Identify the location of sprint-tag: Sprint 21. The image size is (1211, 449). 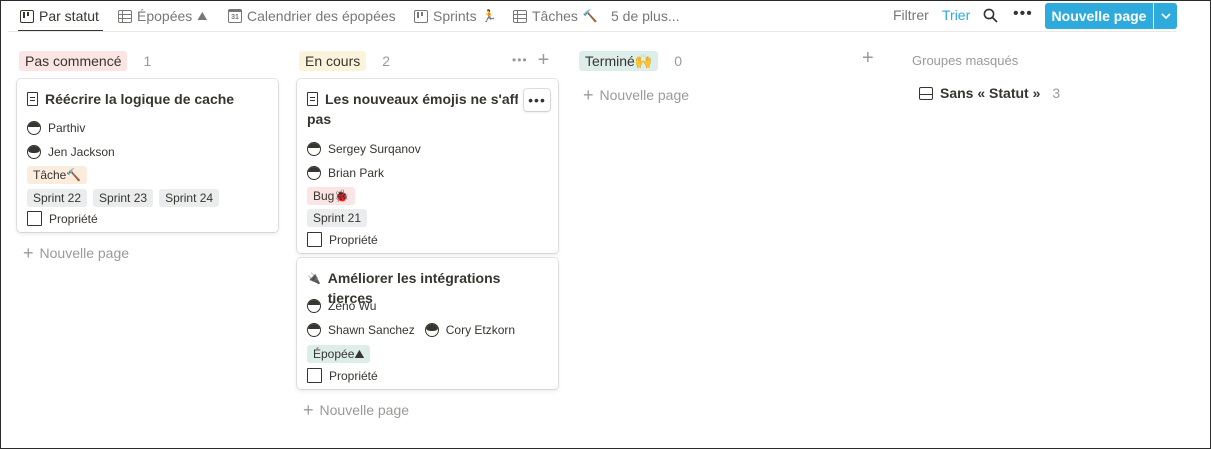
(337, 218).